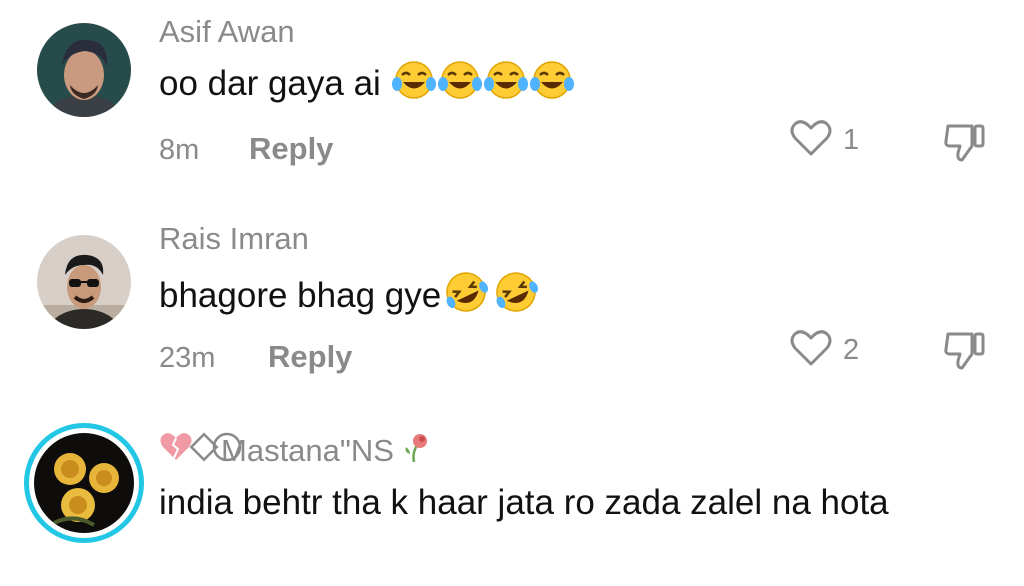 The height and width of the screenshot is (586, 1024). What do you see at coordinates (307, 450) in the screenshot?
I see `comment-username-text: Mastana"NS` at bounding box center [307, 450].